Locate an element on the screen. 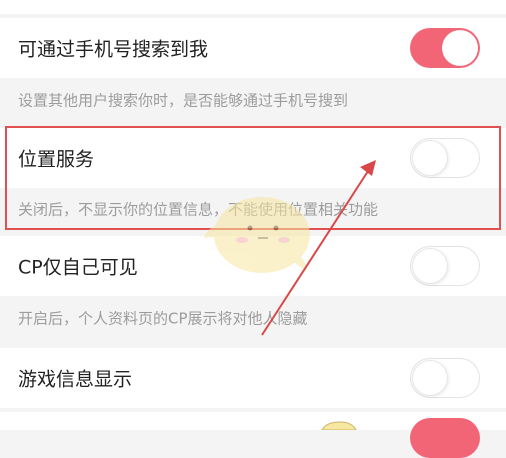 This screenshot has height=458, width=506. setting-label: CP仅自己可见 is located at coordinates (78, 267).